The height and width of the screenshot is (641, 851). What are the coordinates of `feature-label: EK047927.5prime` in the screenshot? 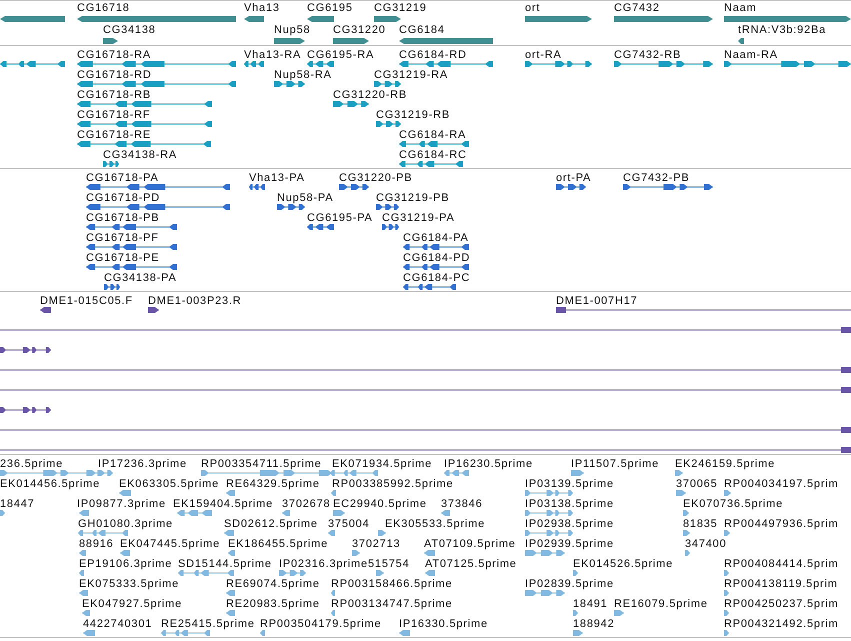 It's located at (132, 604).